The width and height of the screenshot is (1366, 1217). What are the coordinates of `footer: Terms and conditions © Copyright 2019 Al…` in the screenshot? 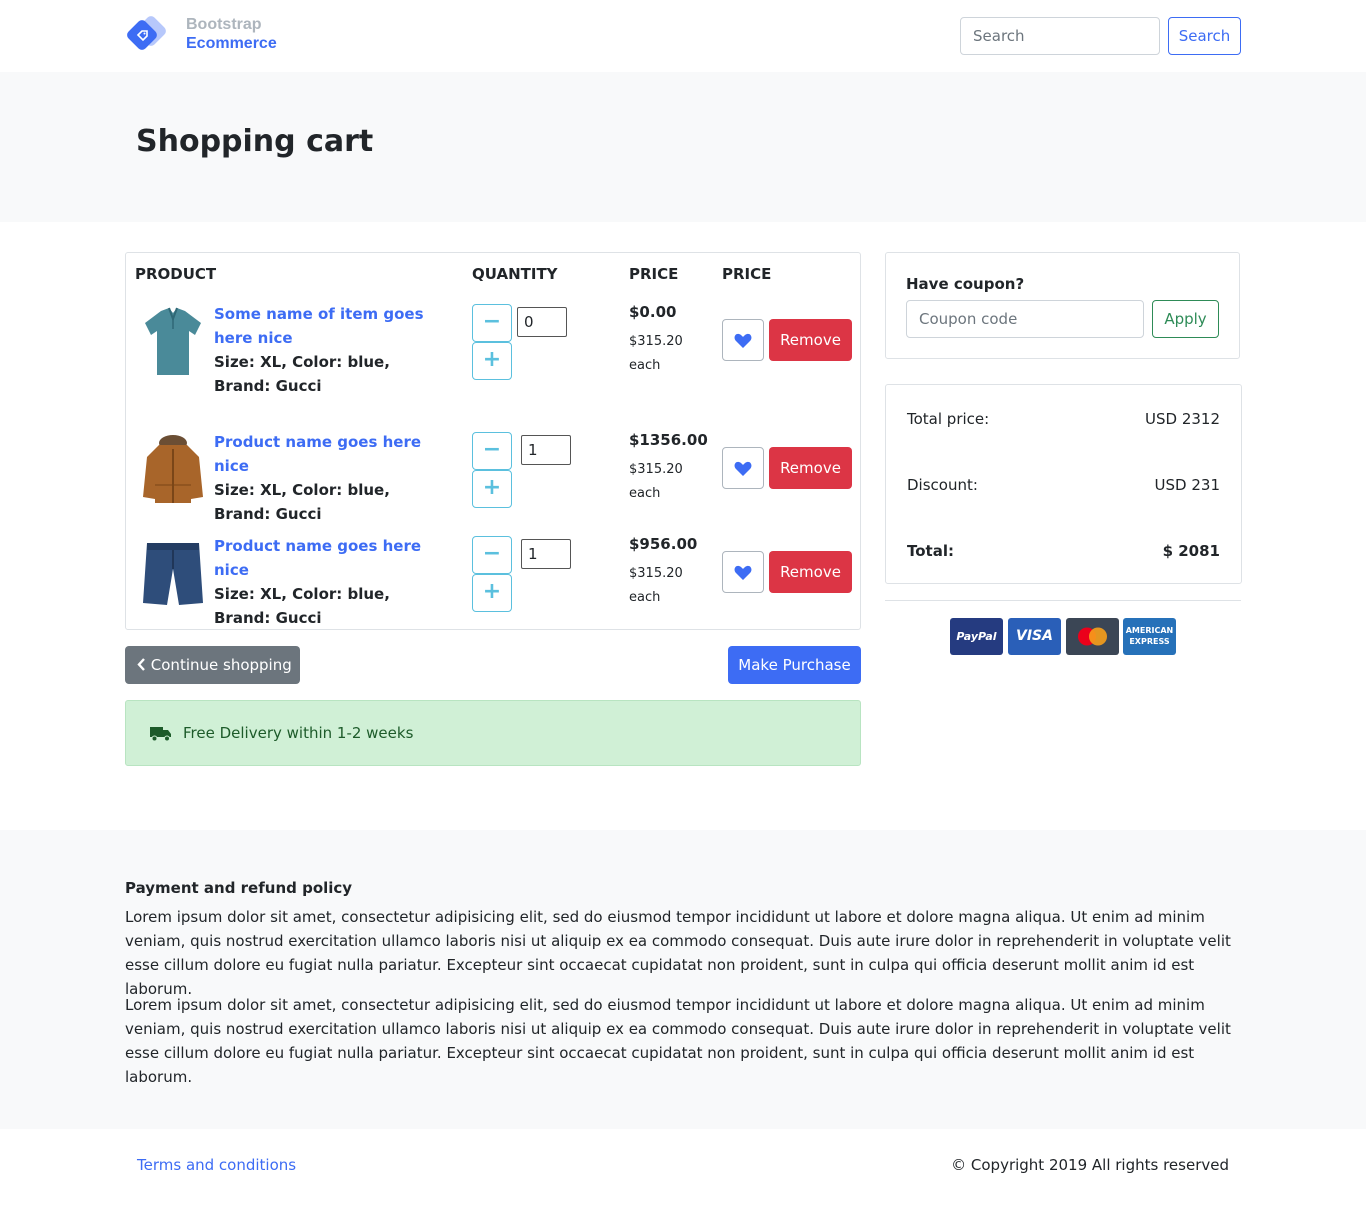 It's located at (683, 1173).